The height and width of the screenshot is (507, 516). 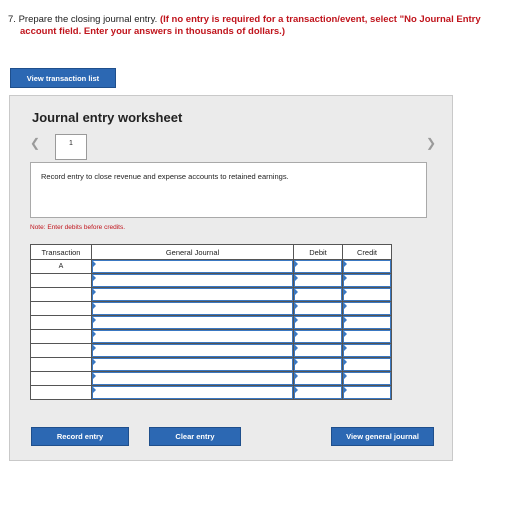 What do you see at coordinates (61, 266) in the screenshot?
I see `transaction-cell: A` at bounding box center [61, 266].